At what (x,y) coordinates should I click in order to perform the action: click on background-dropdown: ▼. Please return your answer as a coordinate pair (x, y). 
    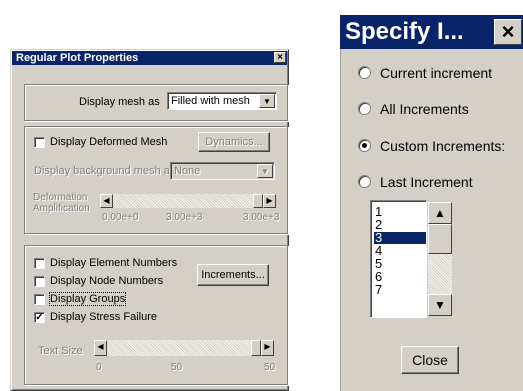
    Looking at the image, I should click on (265, 171).